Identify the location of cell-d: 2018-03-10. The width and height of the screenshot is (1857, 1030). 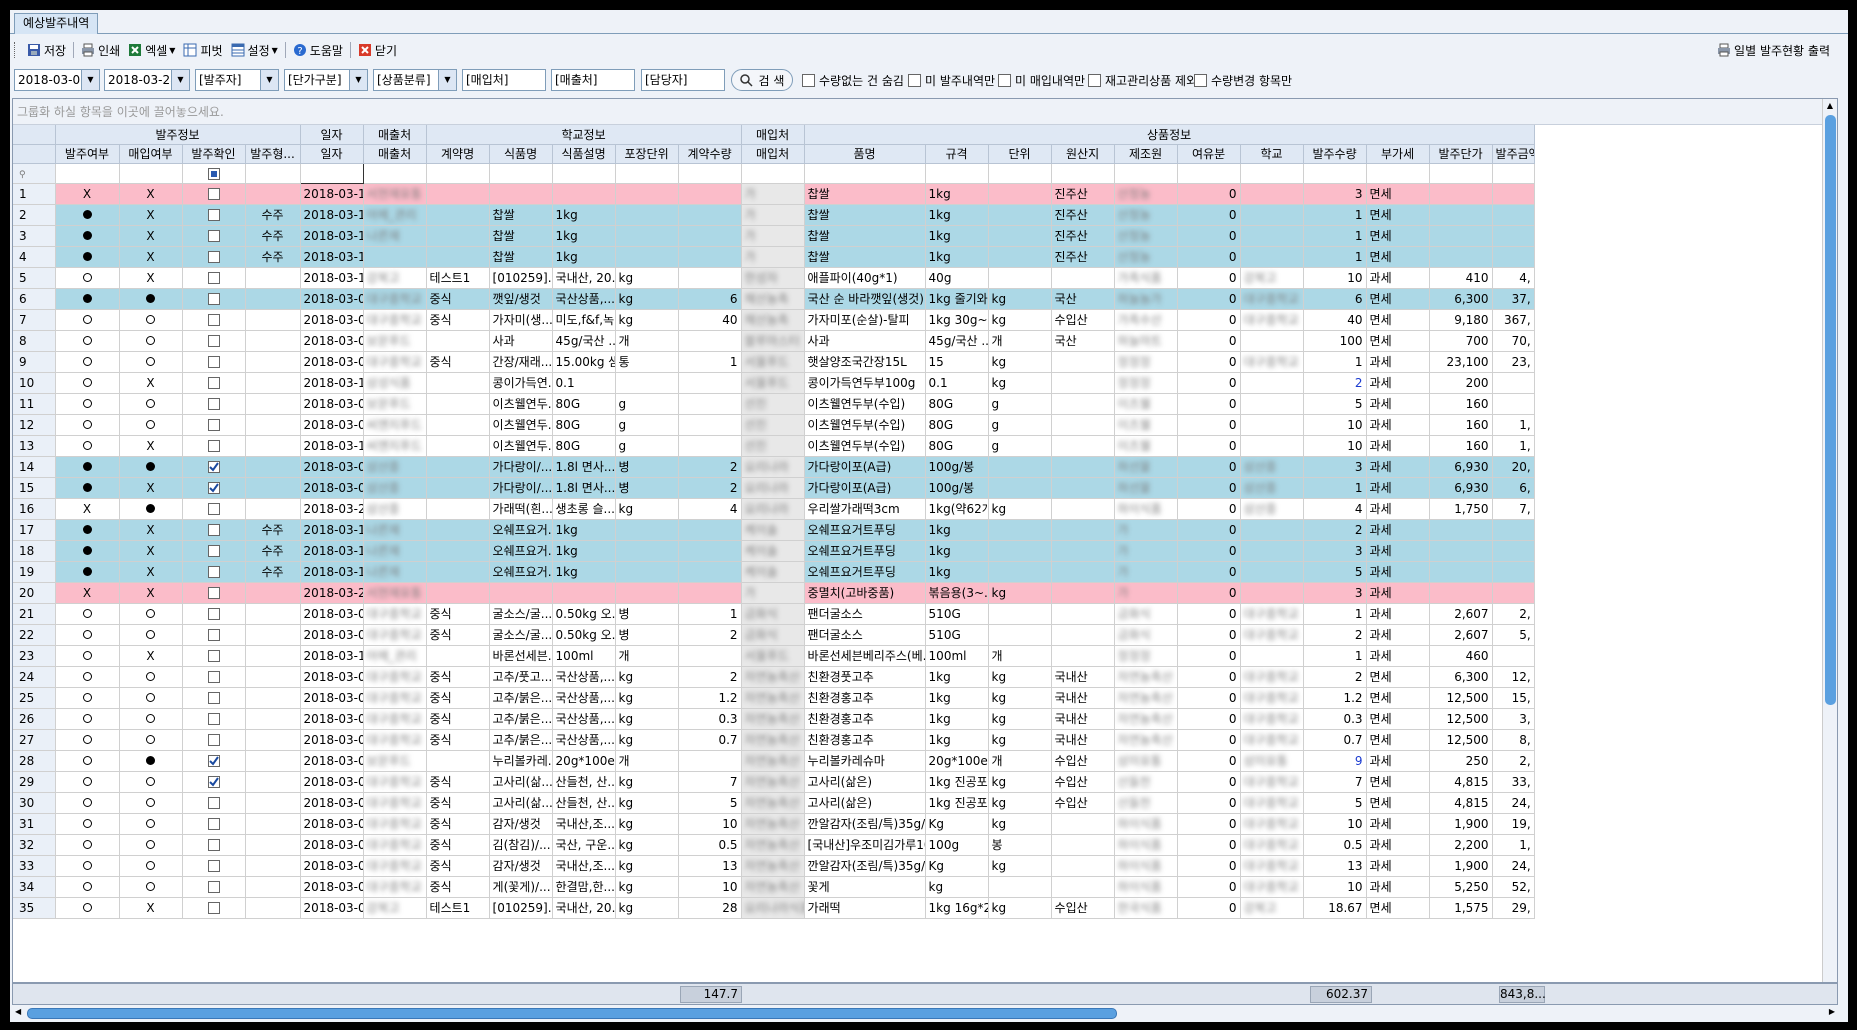
(332, 446).